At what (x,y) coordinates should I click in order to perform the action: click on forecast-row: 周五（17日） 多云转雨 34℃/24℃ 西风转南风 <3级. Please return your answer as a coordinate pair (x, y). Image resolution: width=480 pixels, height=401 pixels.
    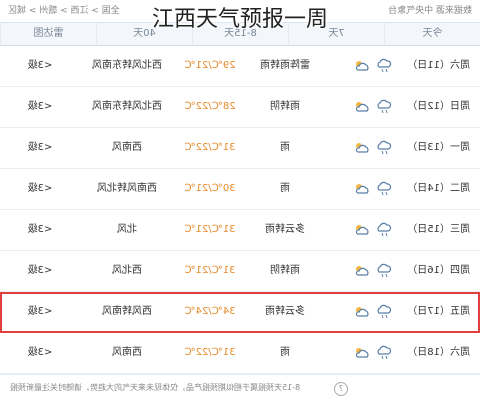
    Looking at the image, I should click on (240, 312).